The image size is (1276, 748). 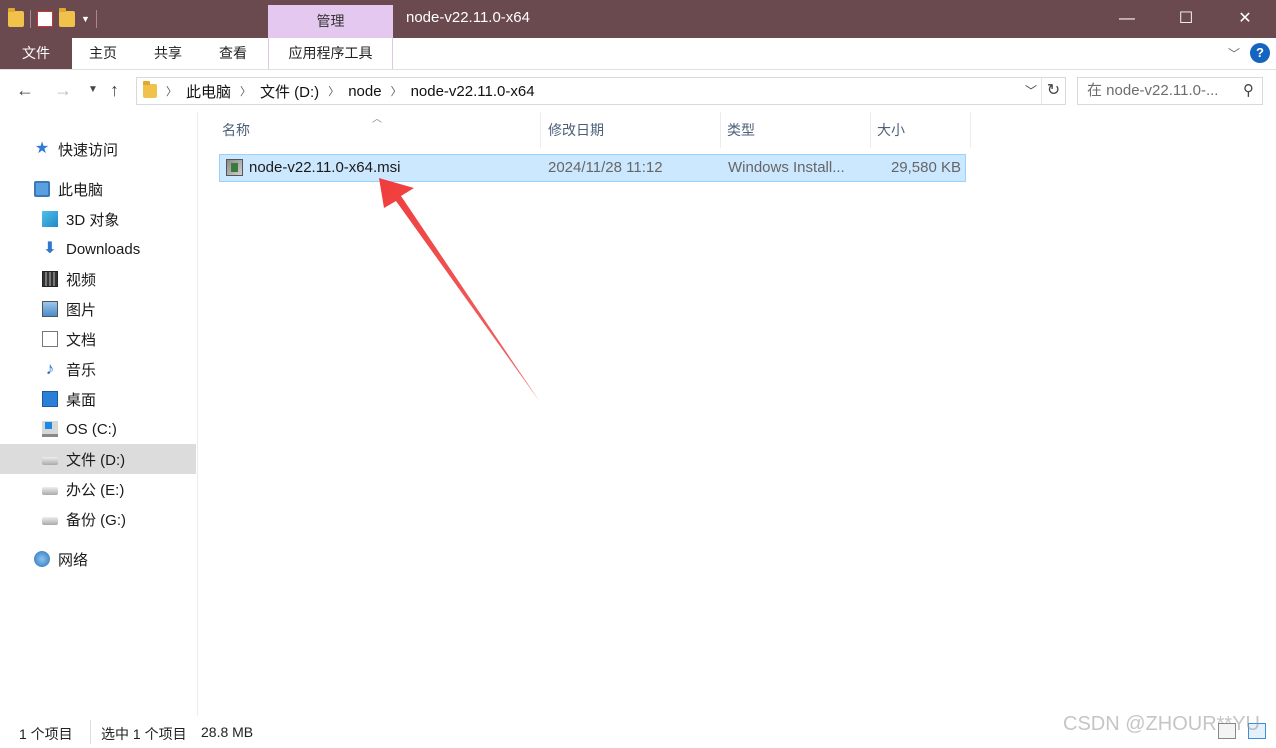 I want to click on sidebar-item-drive-c: OS (C:), so click(x=98, y=429).